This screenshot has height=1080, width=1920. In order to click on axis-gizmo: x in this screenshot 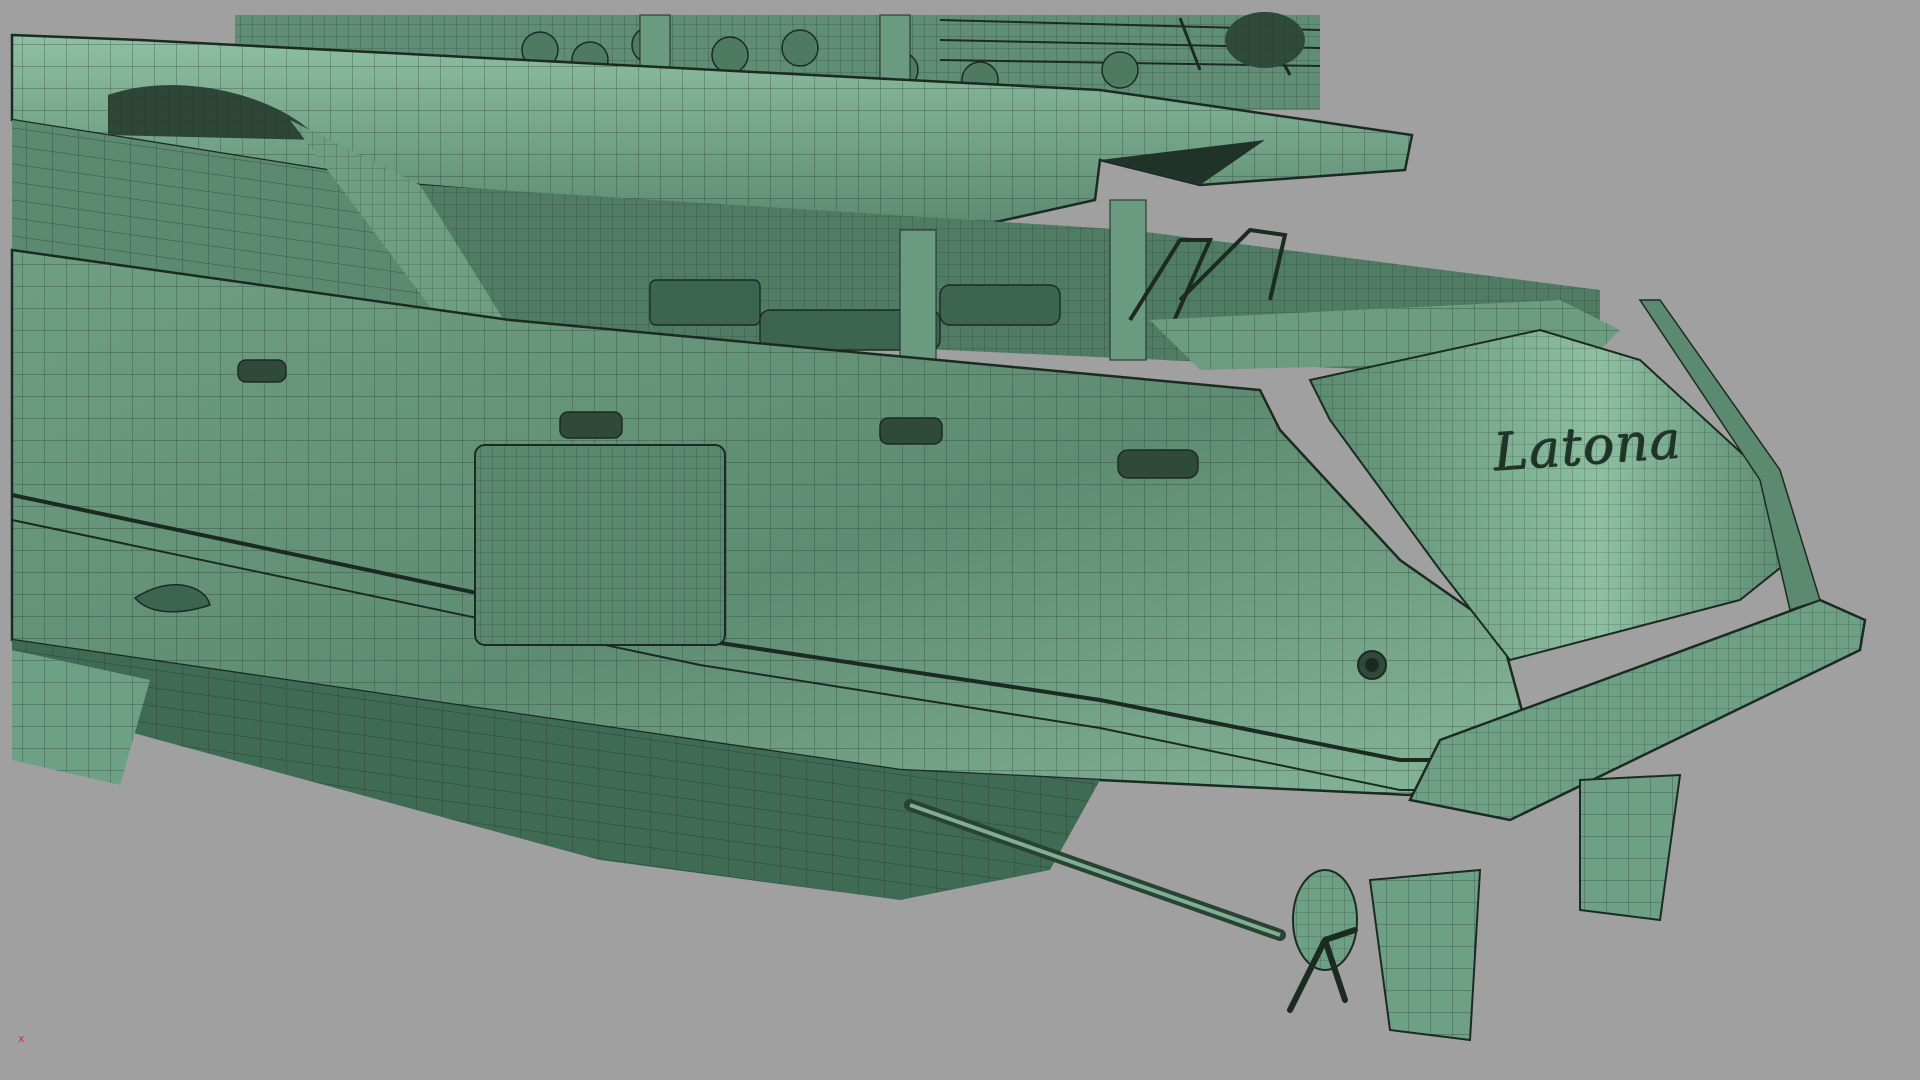, I will do `click(21, 1038)`.